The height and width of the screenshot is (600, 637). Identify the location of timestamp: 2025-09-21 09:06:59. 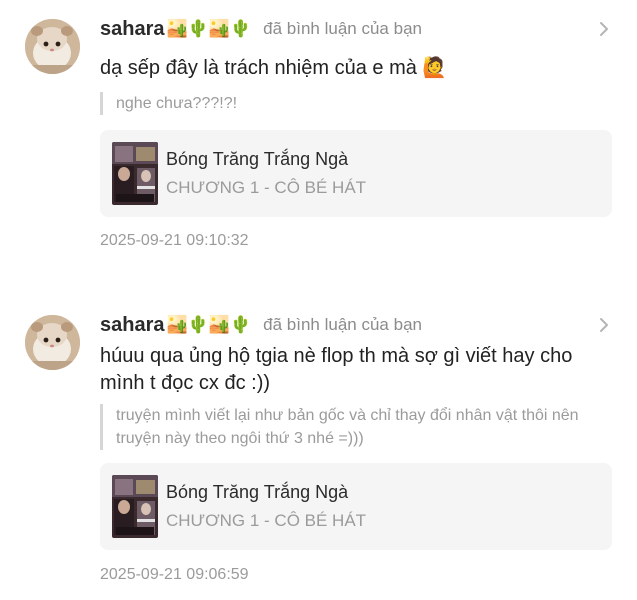
(174, 574).